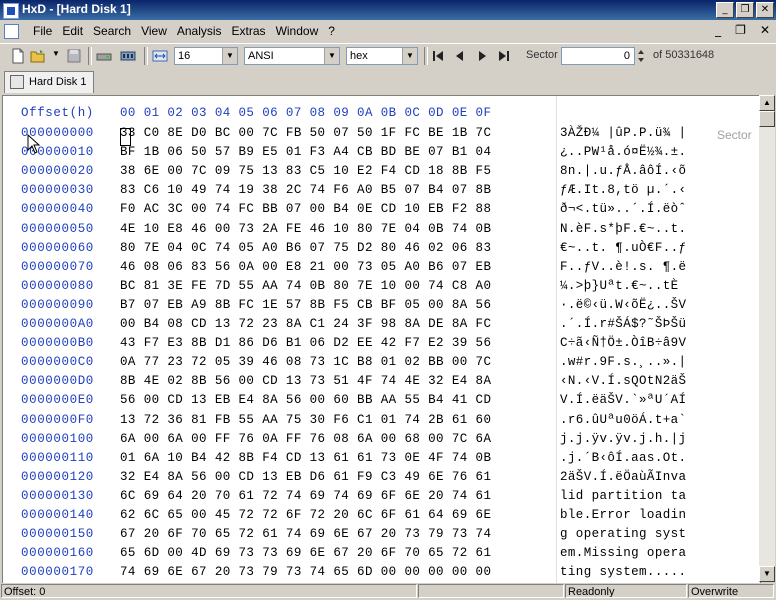 This screenshot has width=776, height=600. I want to click on row-offset: 0000000A0, so click(57, 324).